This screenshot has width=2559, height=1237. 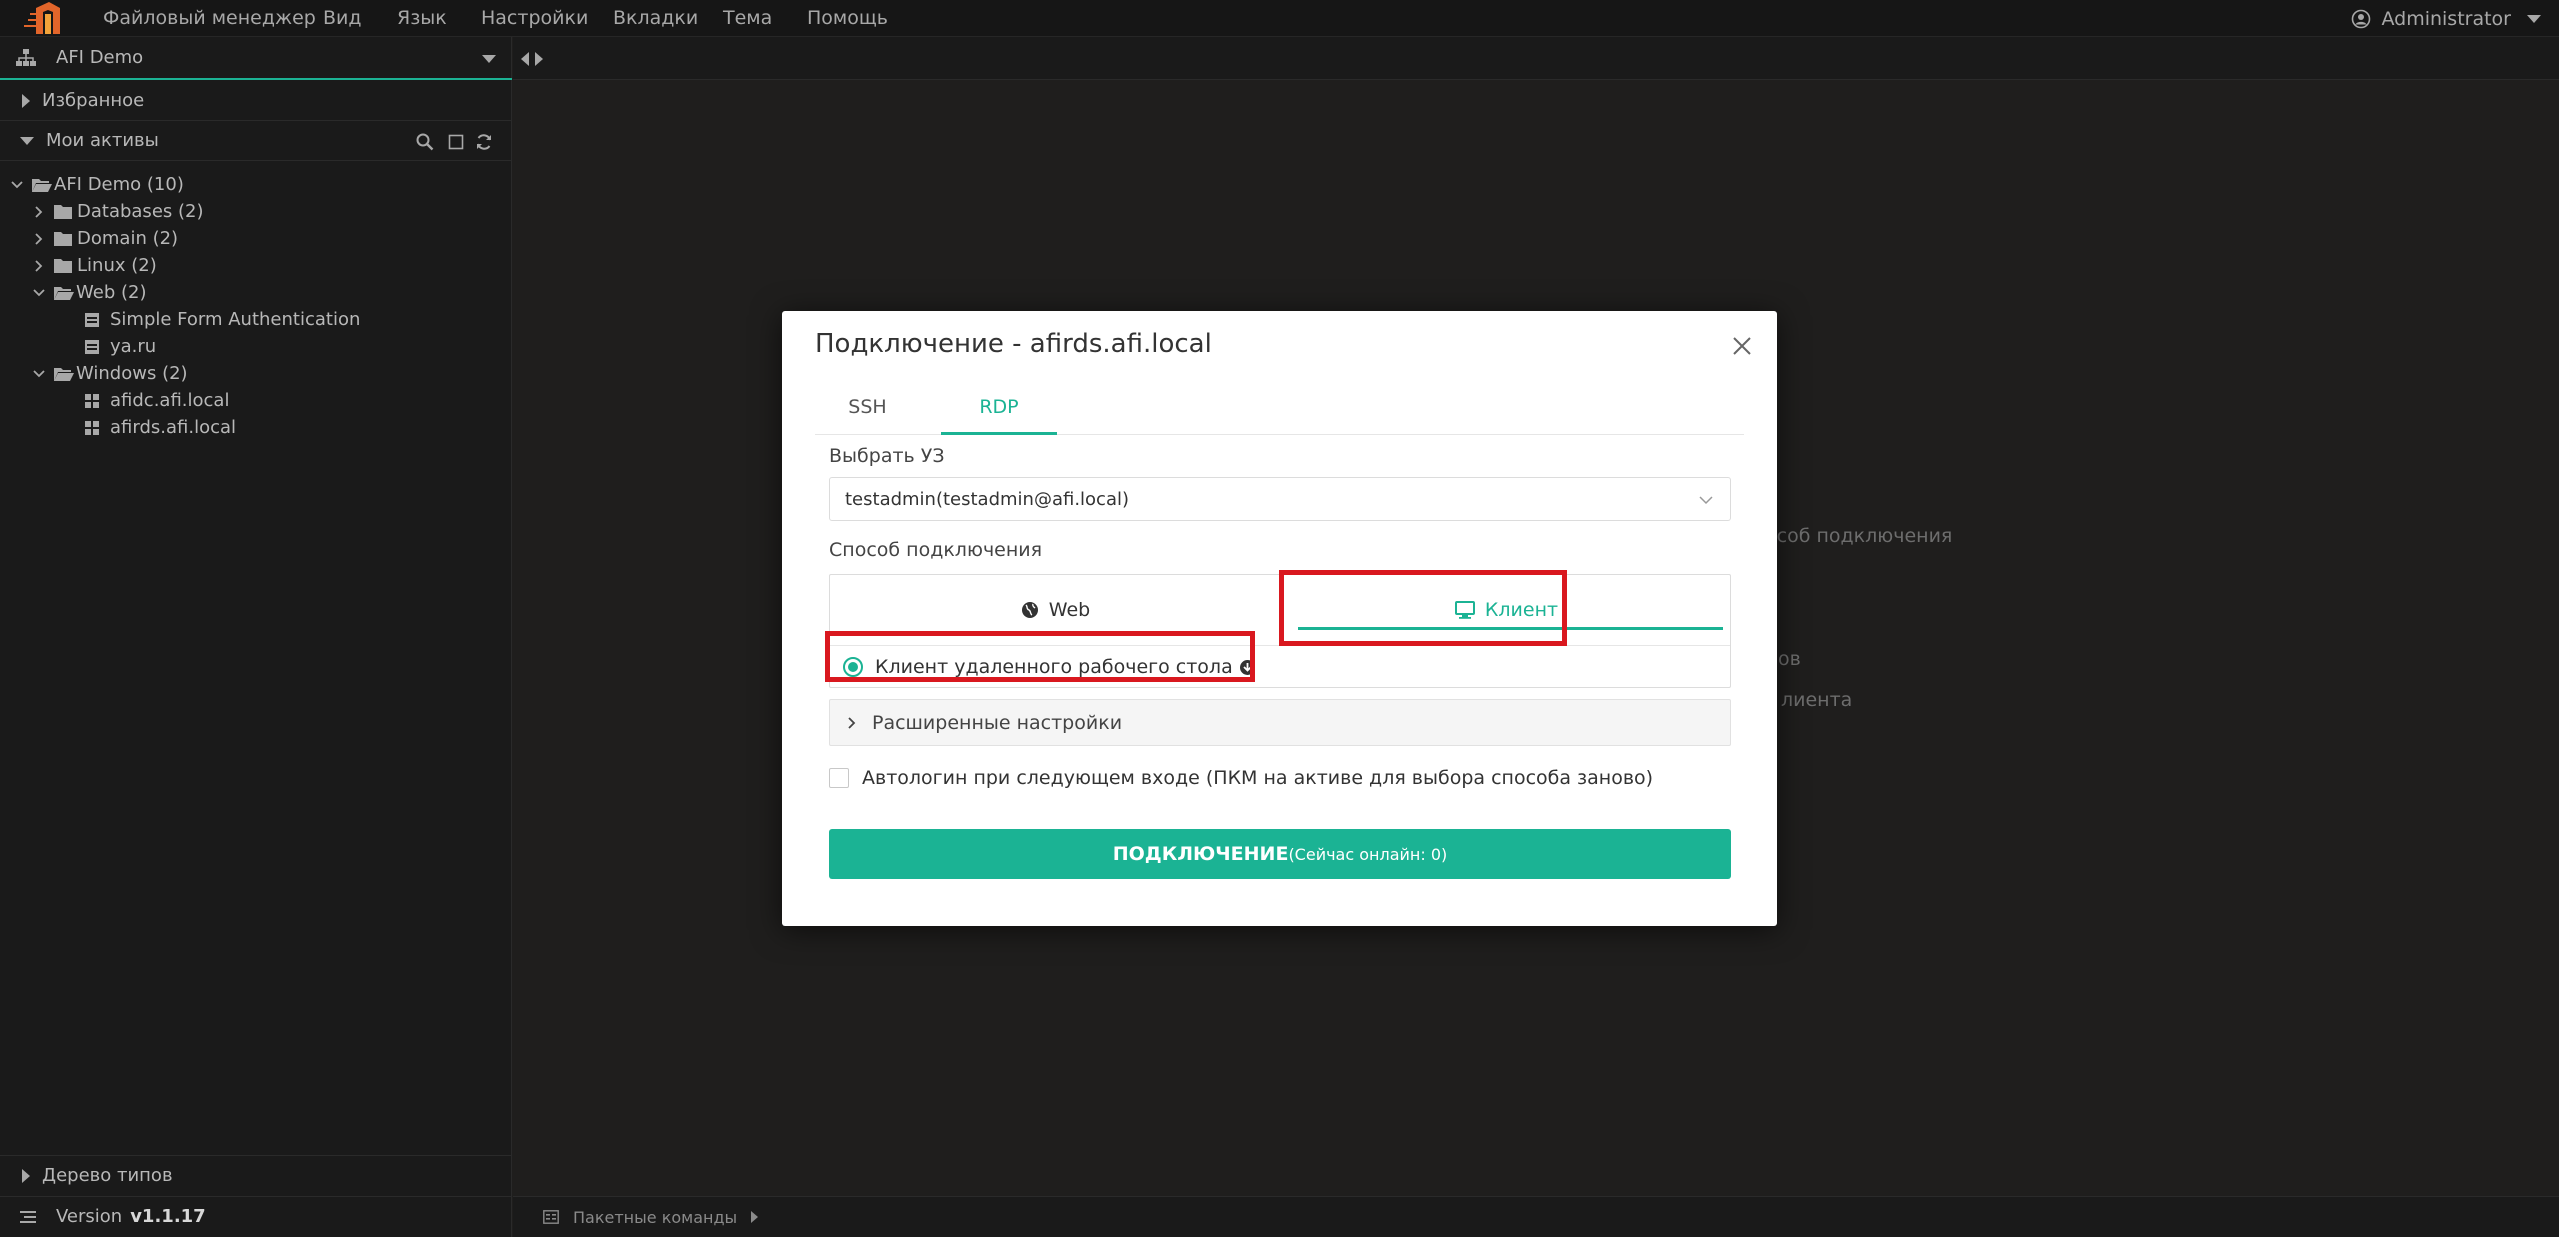 What do you see at coordinates (484, 142) in the screenshot?
I see `refresh-icon` at bounding box center [484, 142].